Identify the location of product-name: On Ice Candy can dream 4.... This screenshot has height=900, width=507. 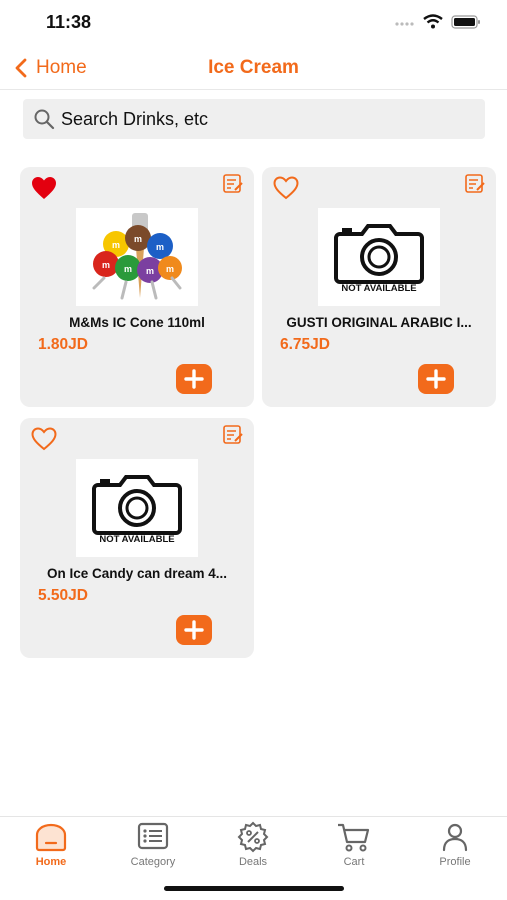
(137, 573).